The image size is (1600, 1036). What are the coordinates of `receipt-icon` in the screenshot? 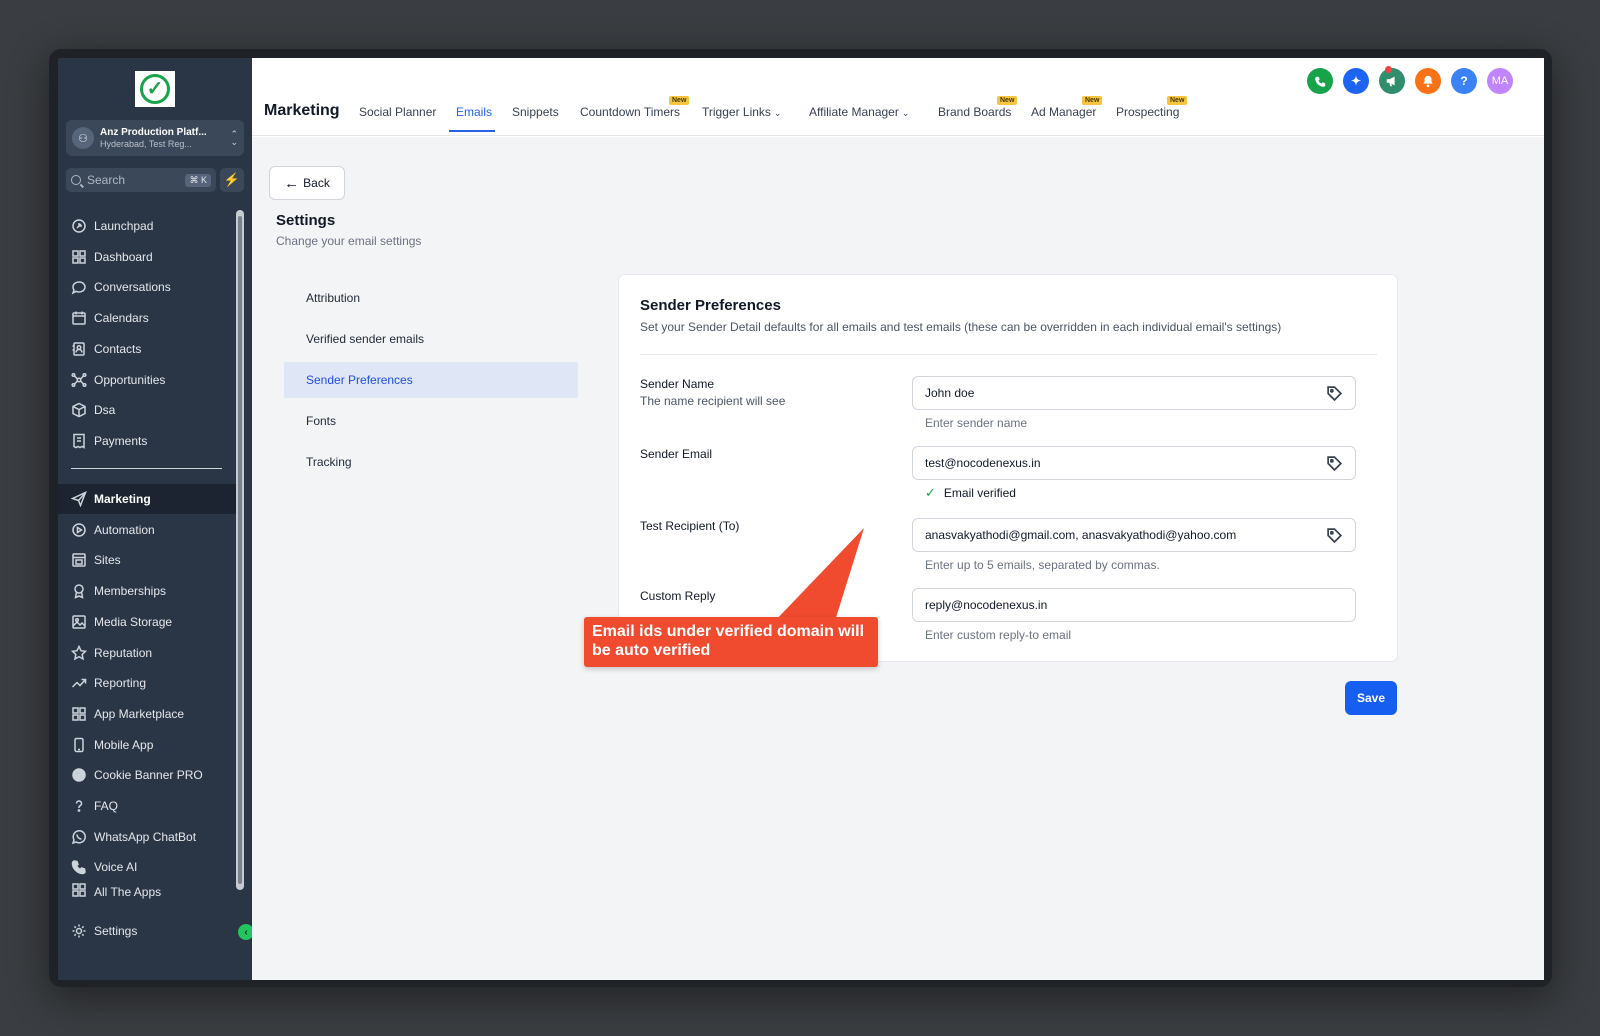 It's located at (79, 441).